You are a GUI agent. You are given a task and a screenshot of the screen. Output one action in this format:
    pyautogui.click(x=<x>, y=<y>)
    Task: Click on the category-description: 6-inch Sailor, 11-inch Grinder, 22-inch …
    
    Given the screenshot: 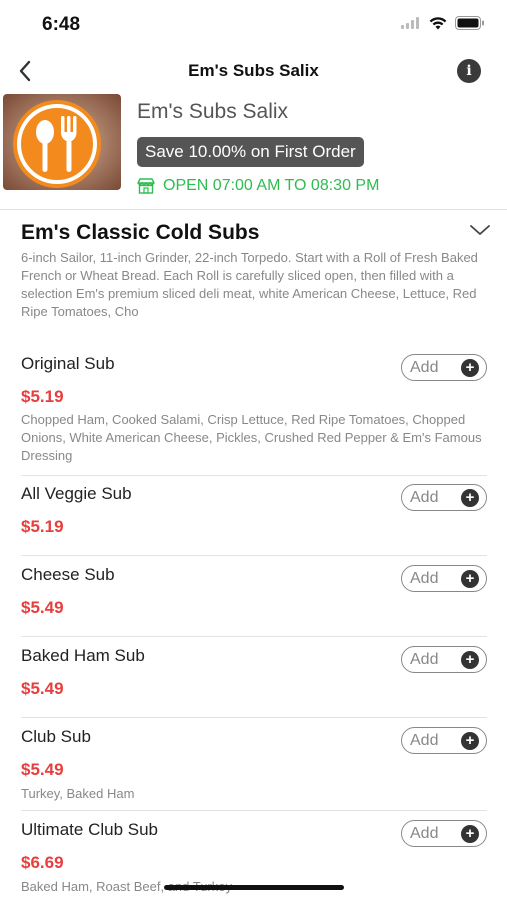 What is the action you would take?
    pyautogui.click(x=249, y=284)
    